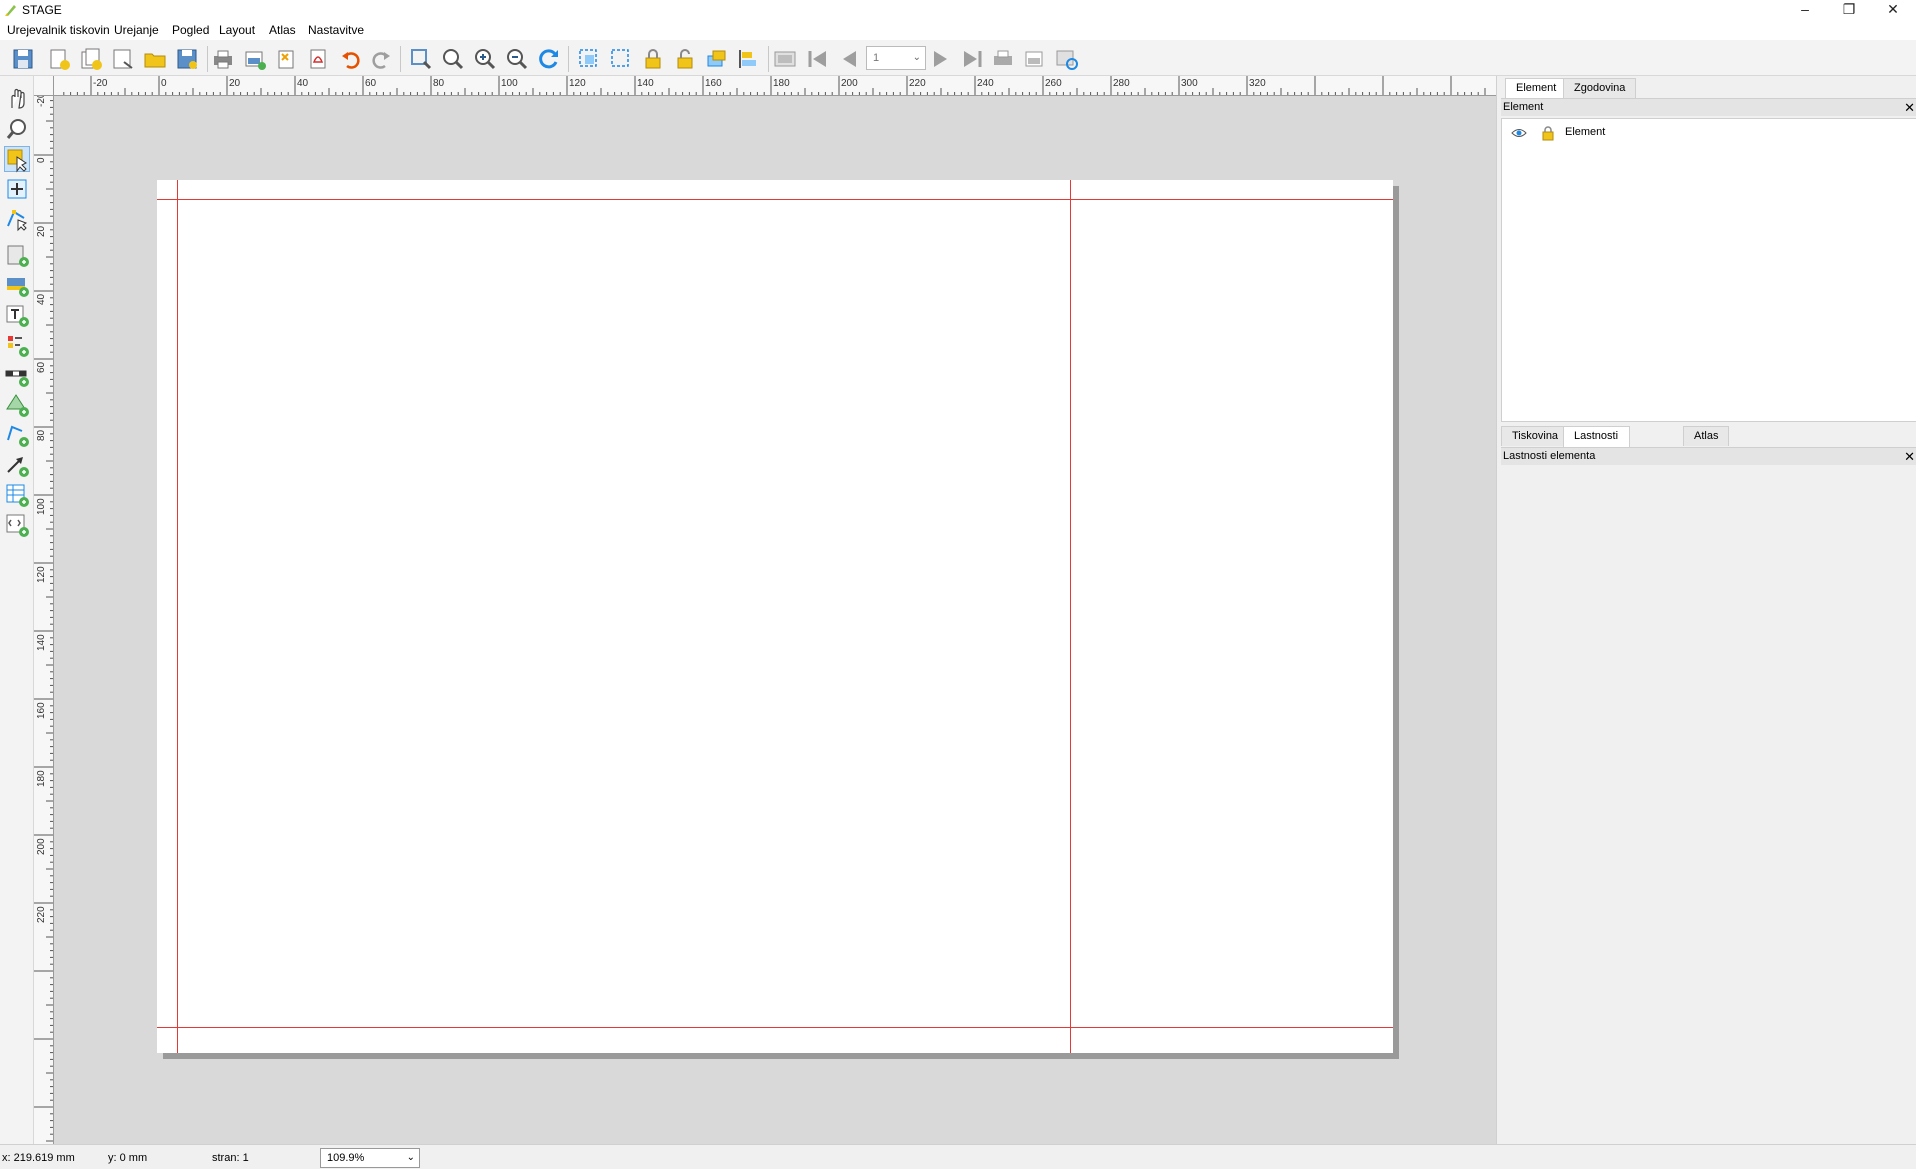  What do you see at coordinates (255, 59) in the screenshot?
I see `export-image-button` at bounding box center [255, 59].